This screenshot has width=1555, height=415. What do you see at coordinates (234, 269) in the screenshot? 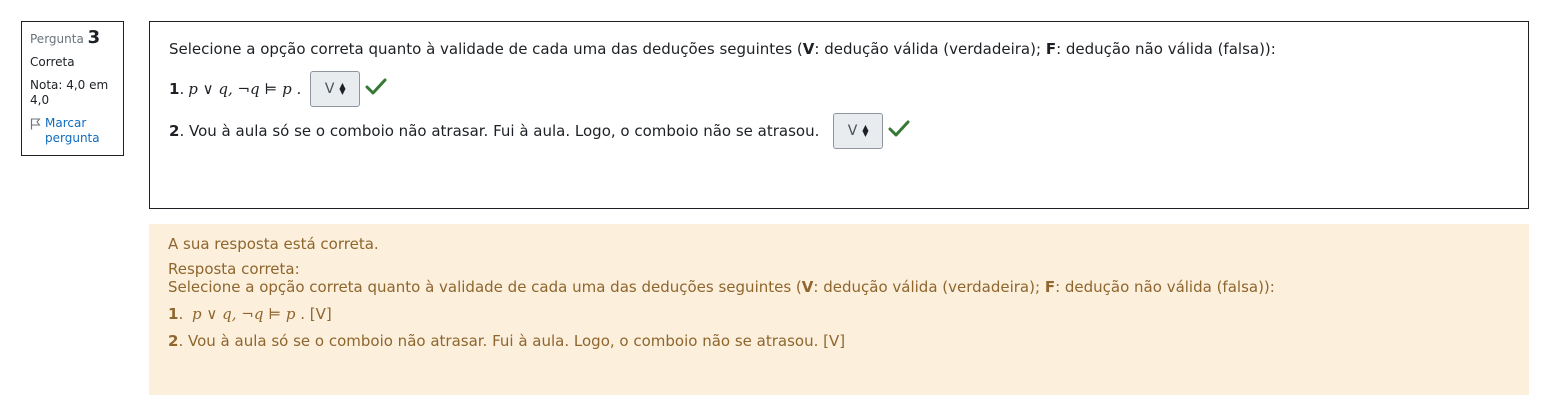
I see `correct-answer-label: Resposta correta:` at bounding box center [234, 269].